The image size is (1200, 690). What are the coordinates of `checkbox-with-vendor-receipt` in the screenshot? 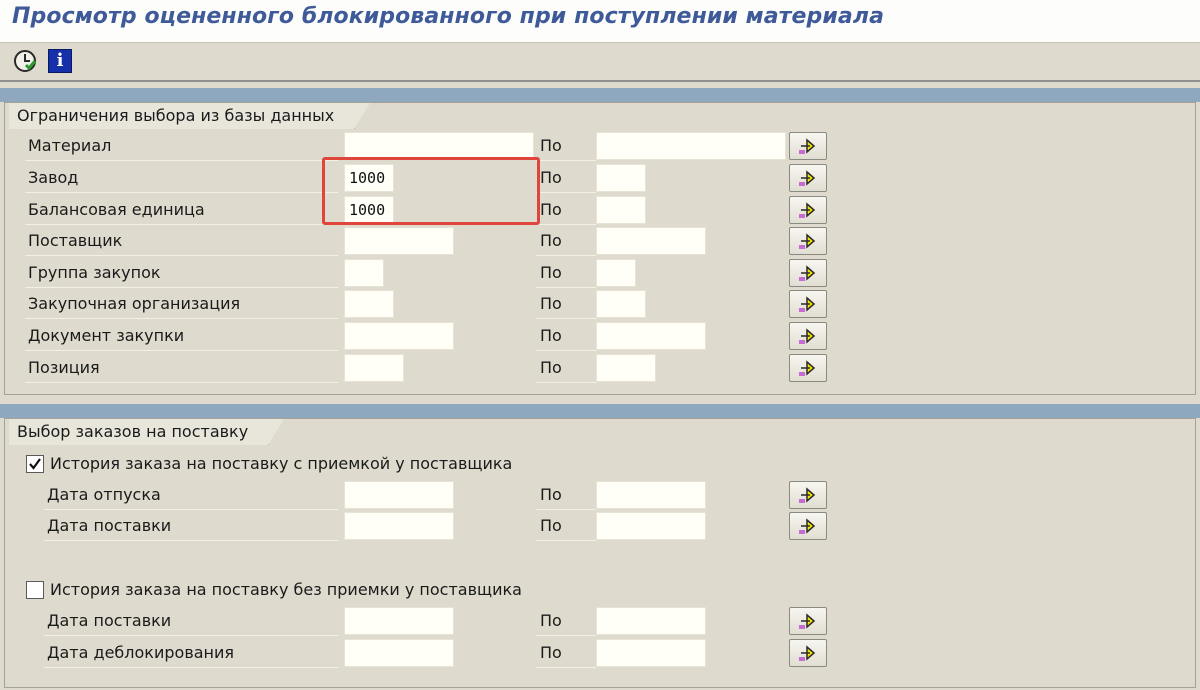 It's located at (35, 464).